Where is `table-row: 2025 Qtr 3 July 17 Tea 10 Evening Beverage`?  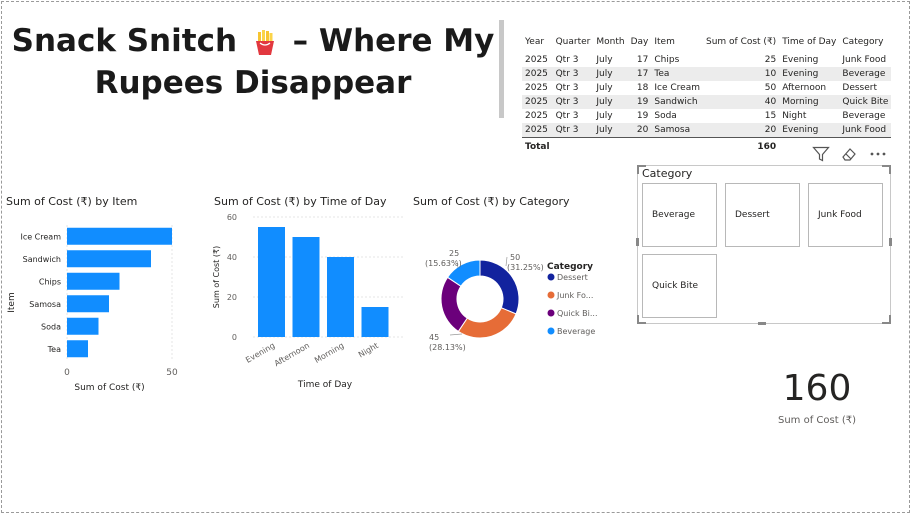
table-row: 2025 Qtr 3 July 17 Tea 10 Evening Beverage is located at coordinates (707, 74).